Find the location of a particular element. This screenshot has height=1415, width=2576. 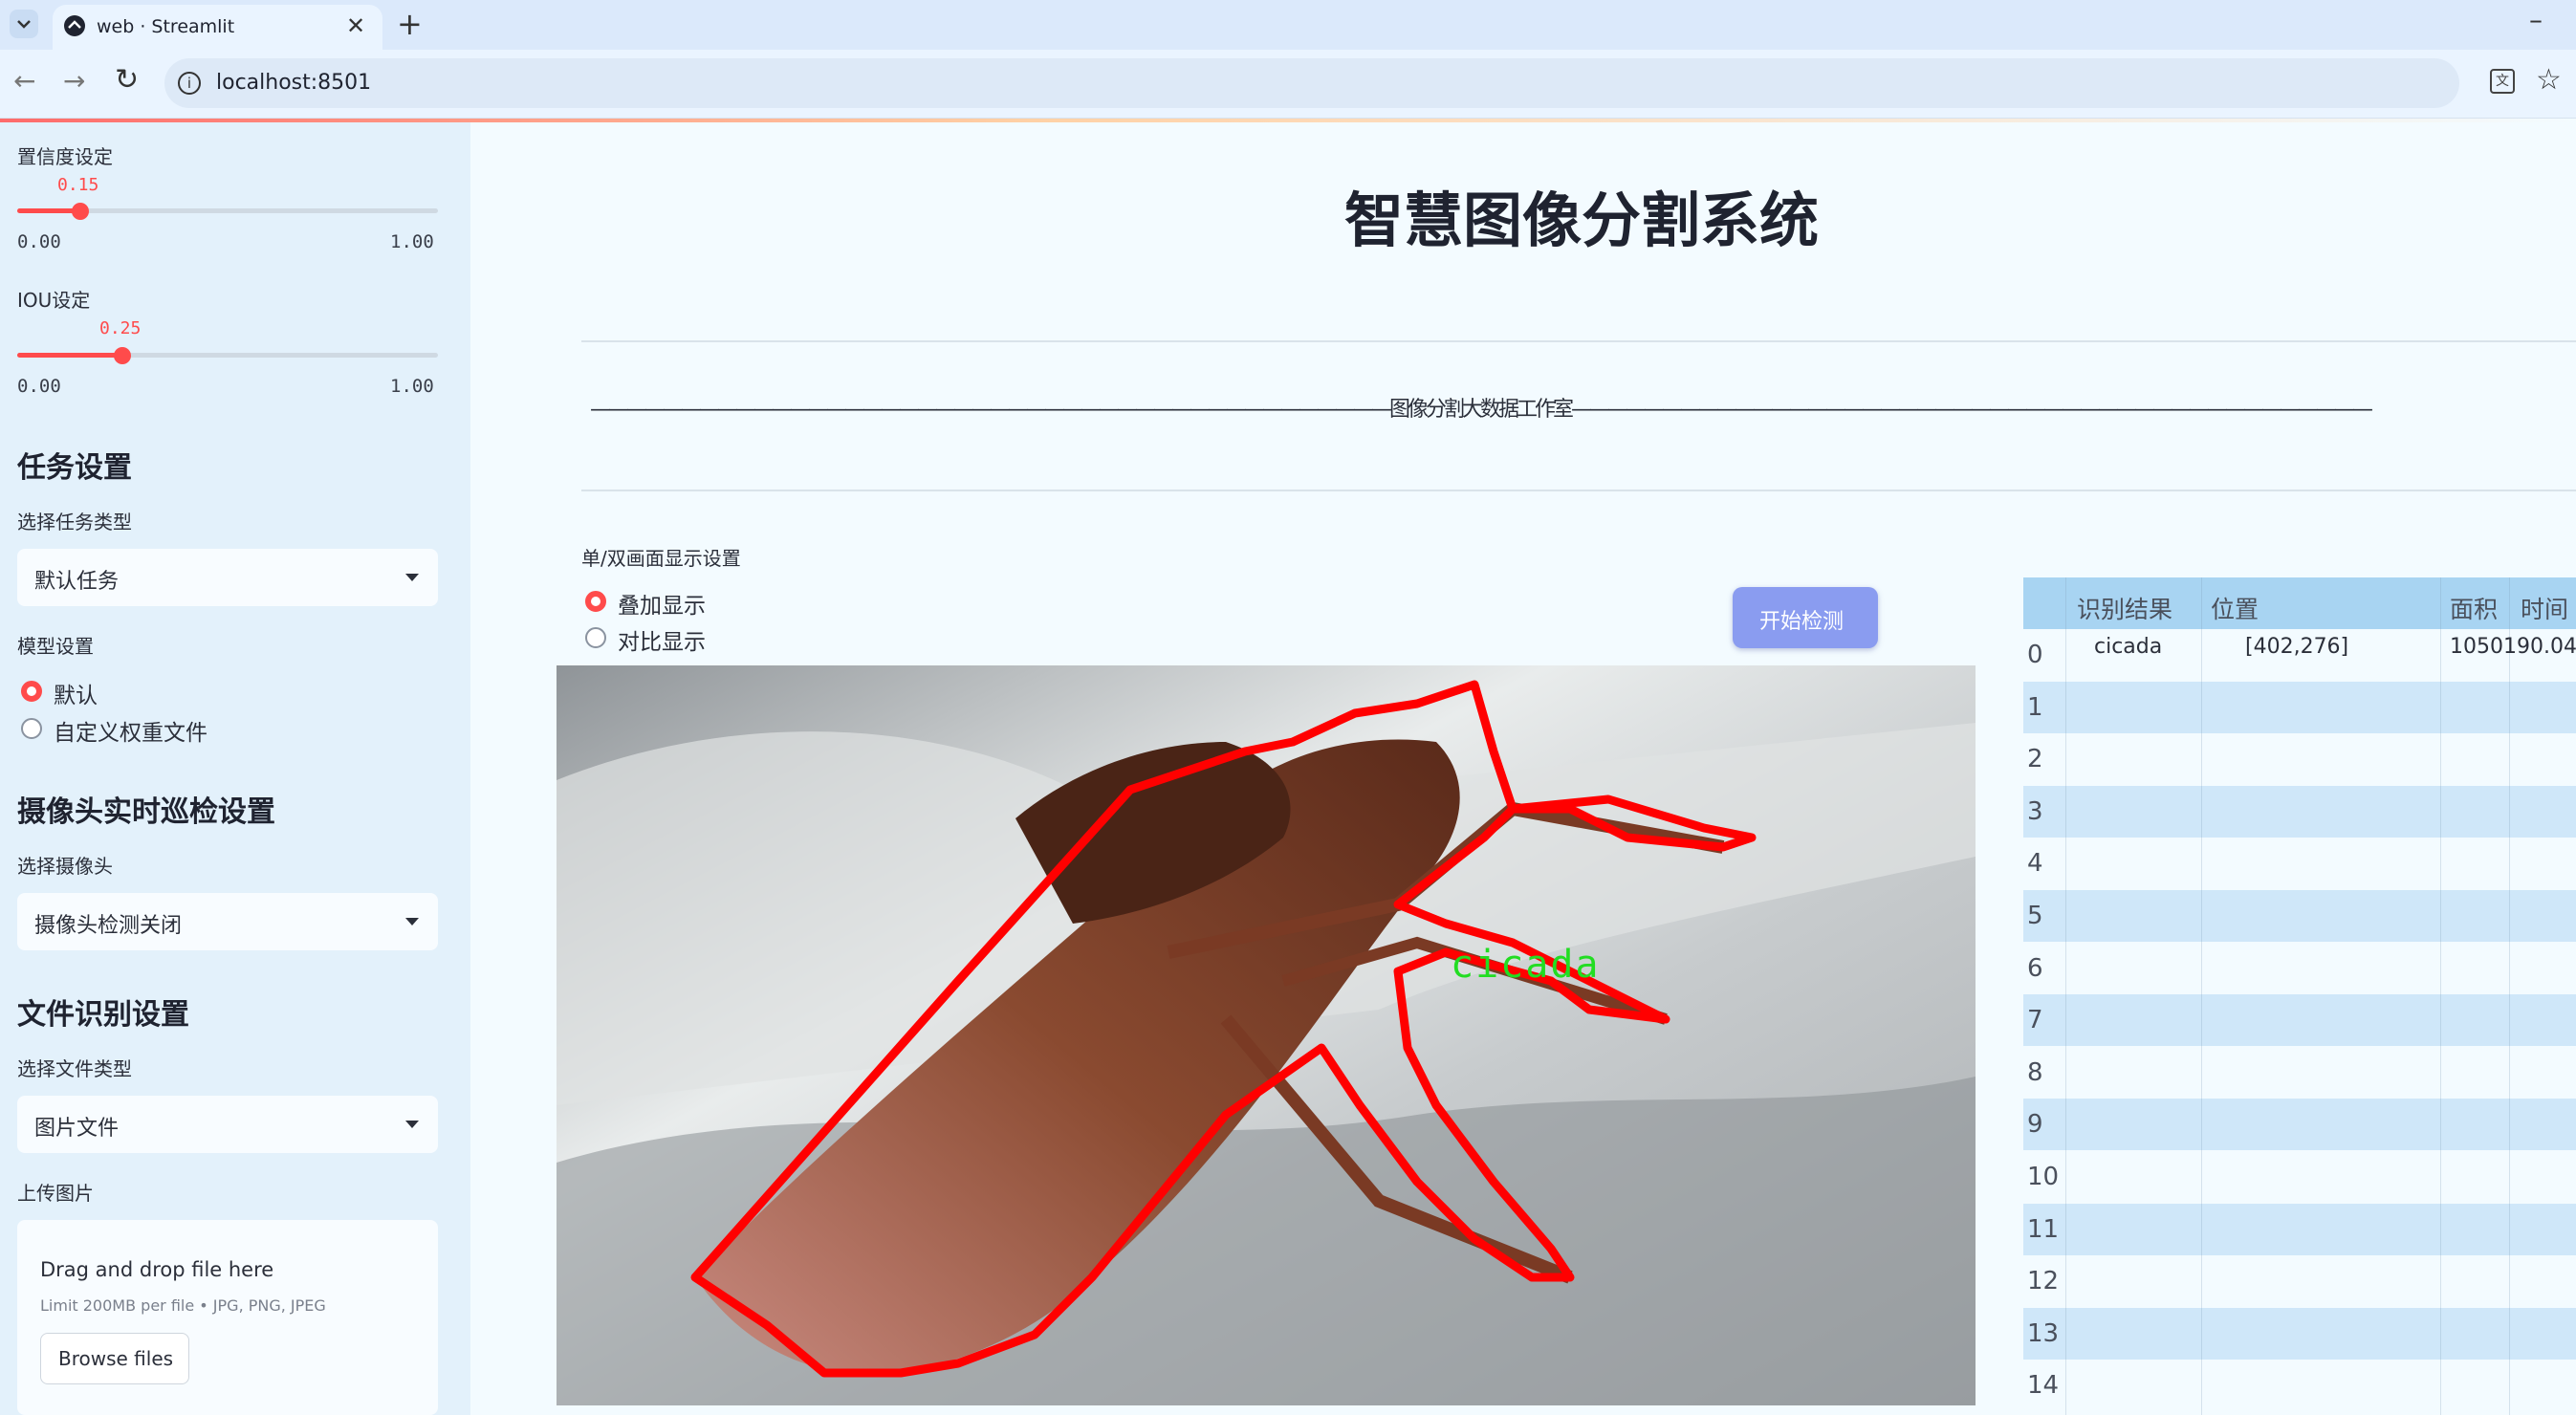

browser-toolbar: ← → ↻ i localhost:8501 文 ☆ is located at coordinates (1288, 84).